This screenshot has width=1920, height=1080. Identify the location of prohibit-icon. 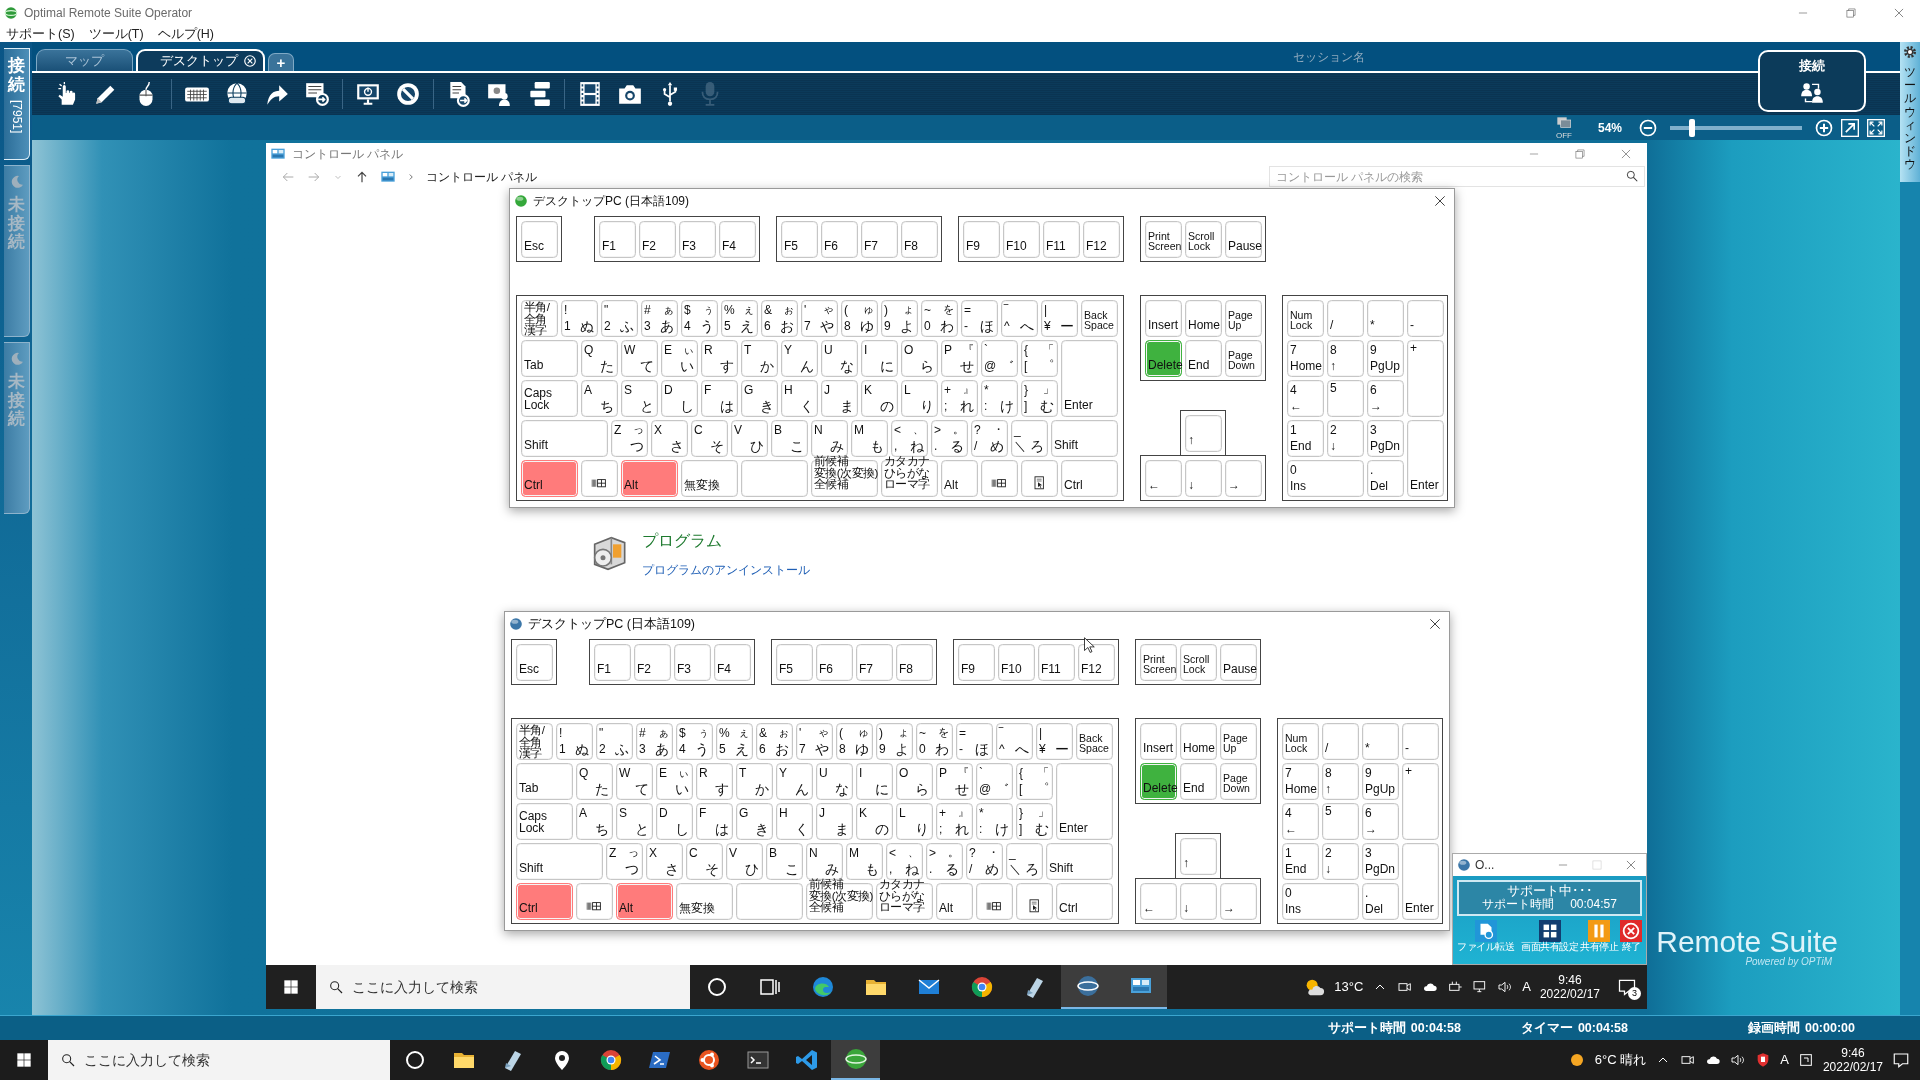
(408, 94).